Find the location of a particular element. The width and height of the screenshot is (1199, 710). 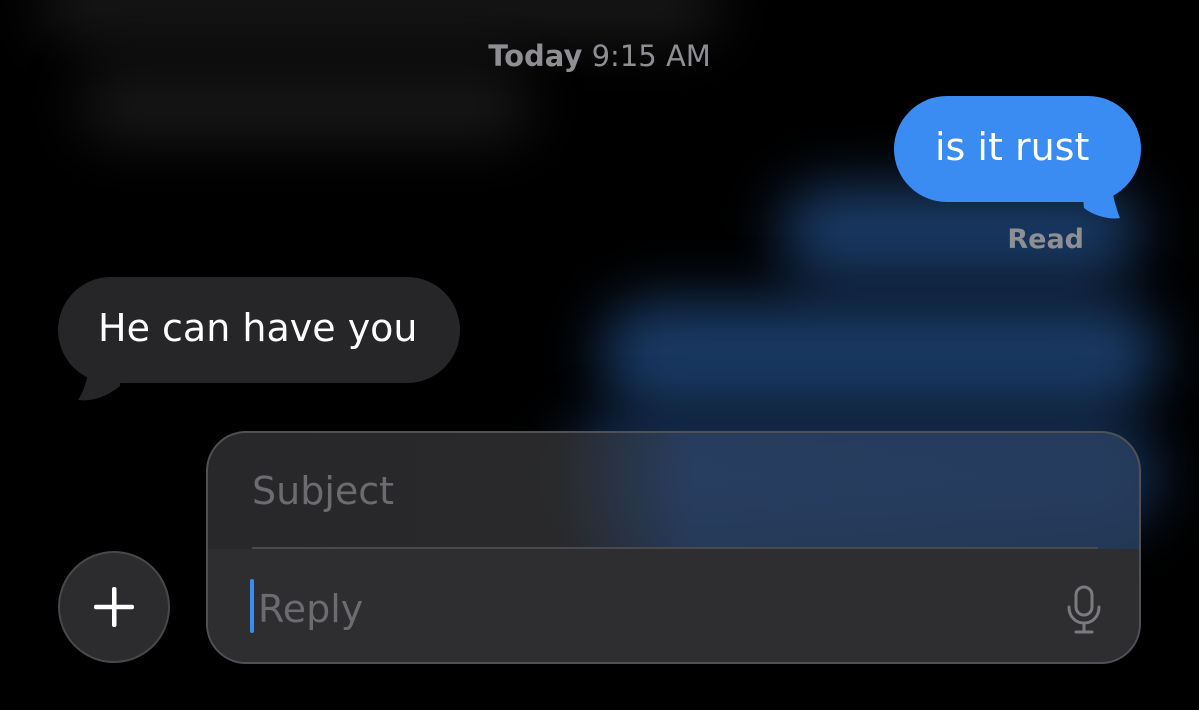

incoming-message-text: He can have you is located at coordinates (258, 328).